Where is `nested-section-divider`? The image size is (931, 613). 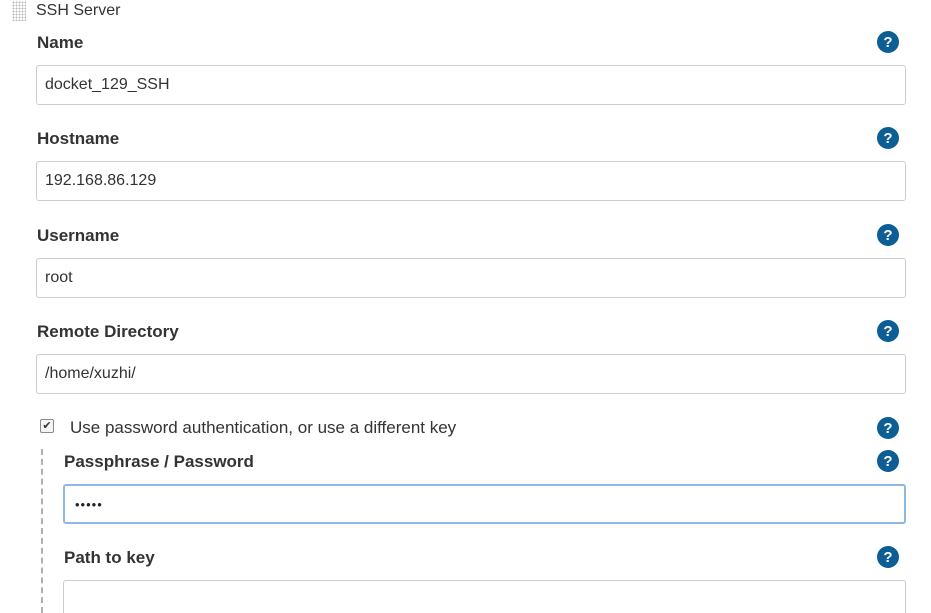 nested-section-divider is located at coordinates (42, 531).